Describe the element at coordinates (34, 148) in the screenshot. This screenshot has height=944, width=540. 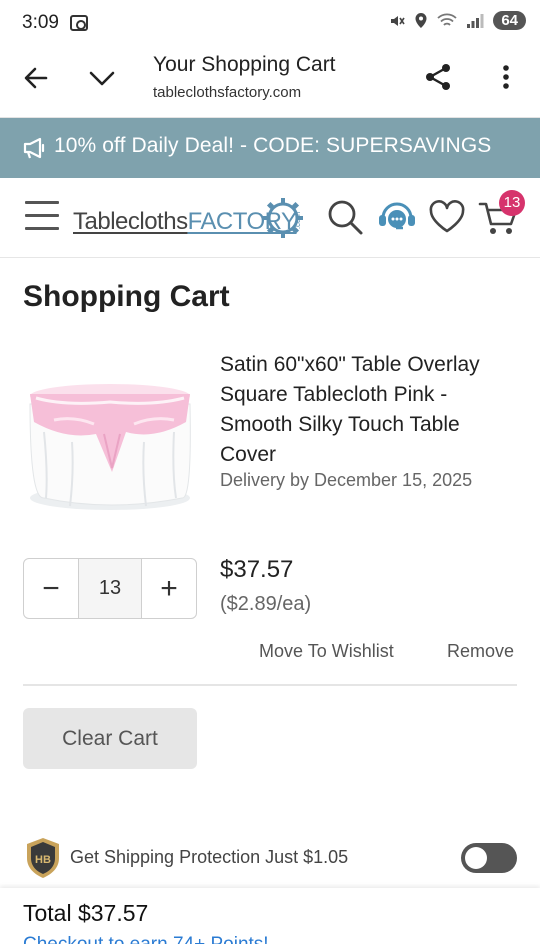
I see `megaphone-icon` at that location.